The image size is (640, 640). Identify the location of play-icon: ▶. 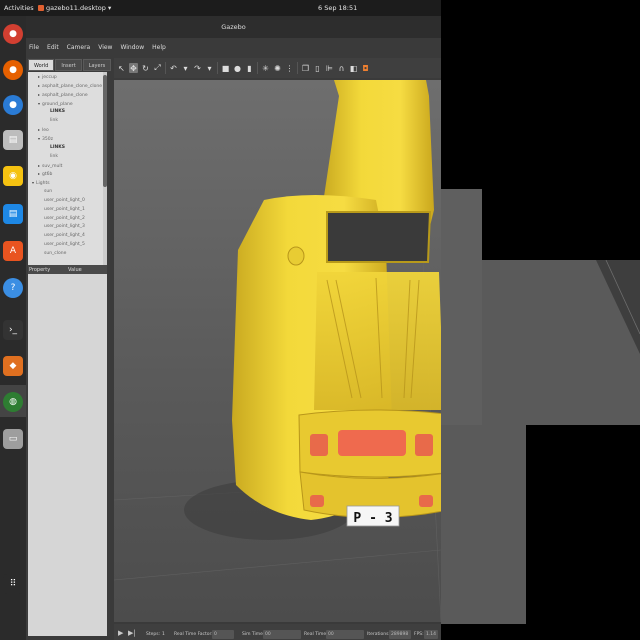
(120, 633).